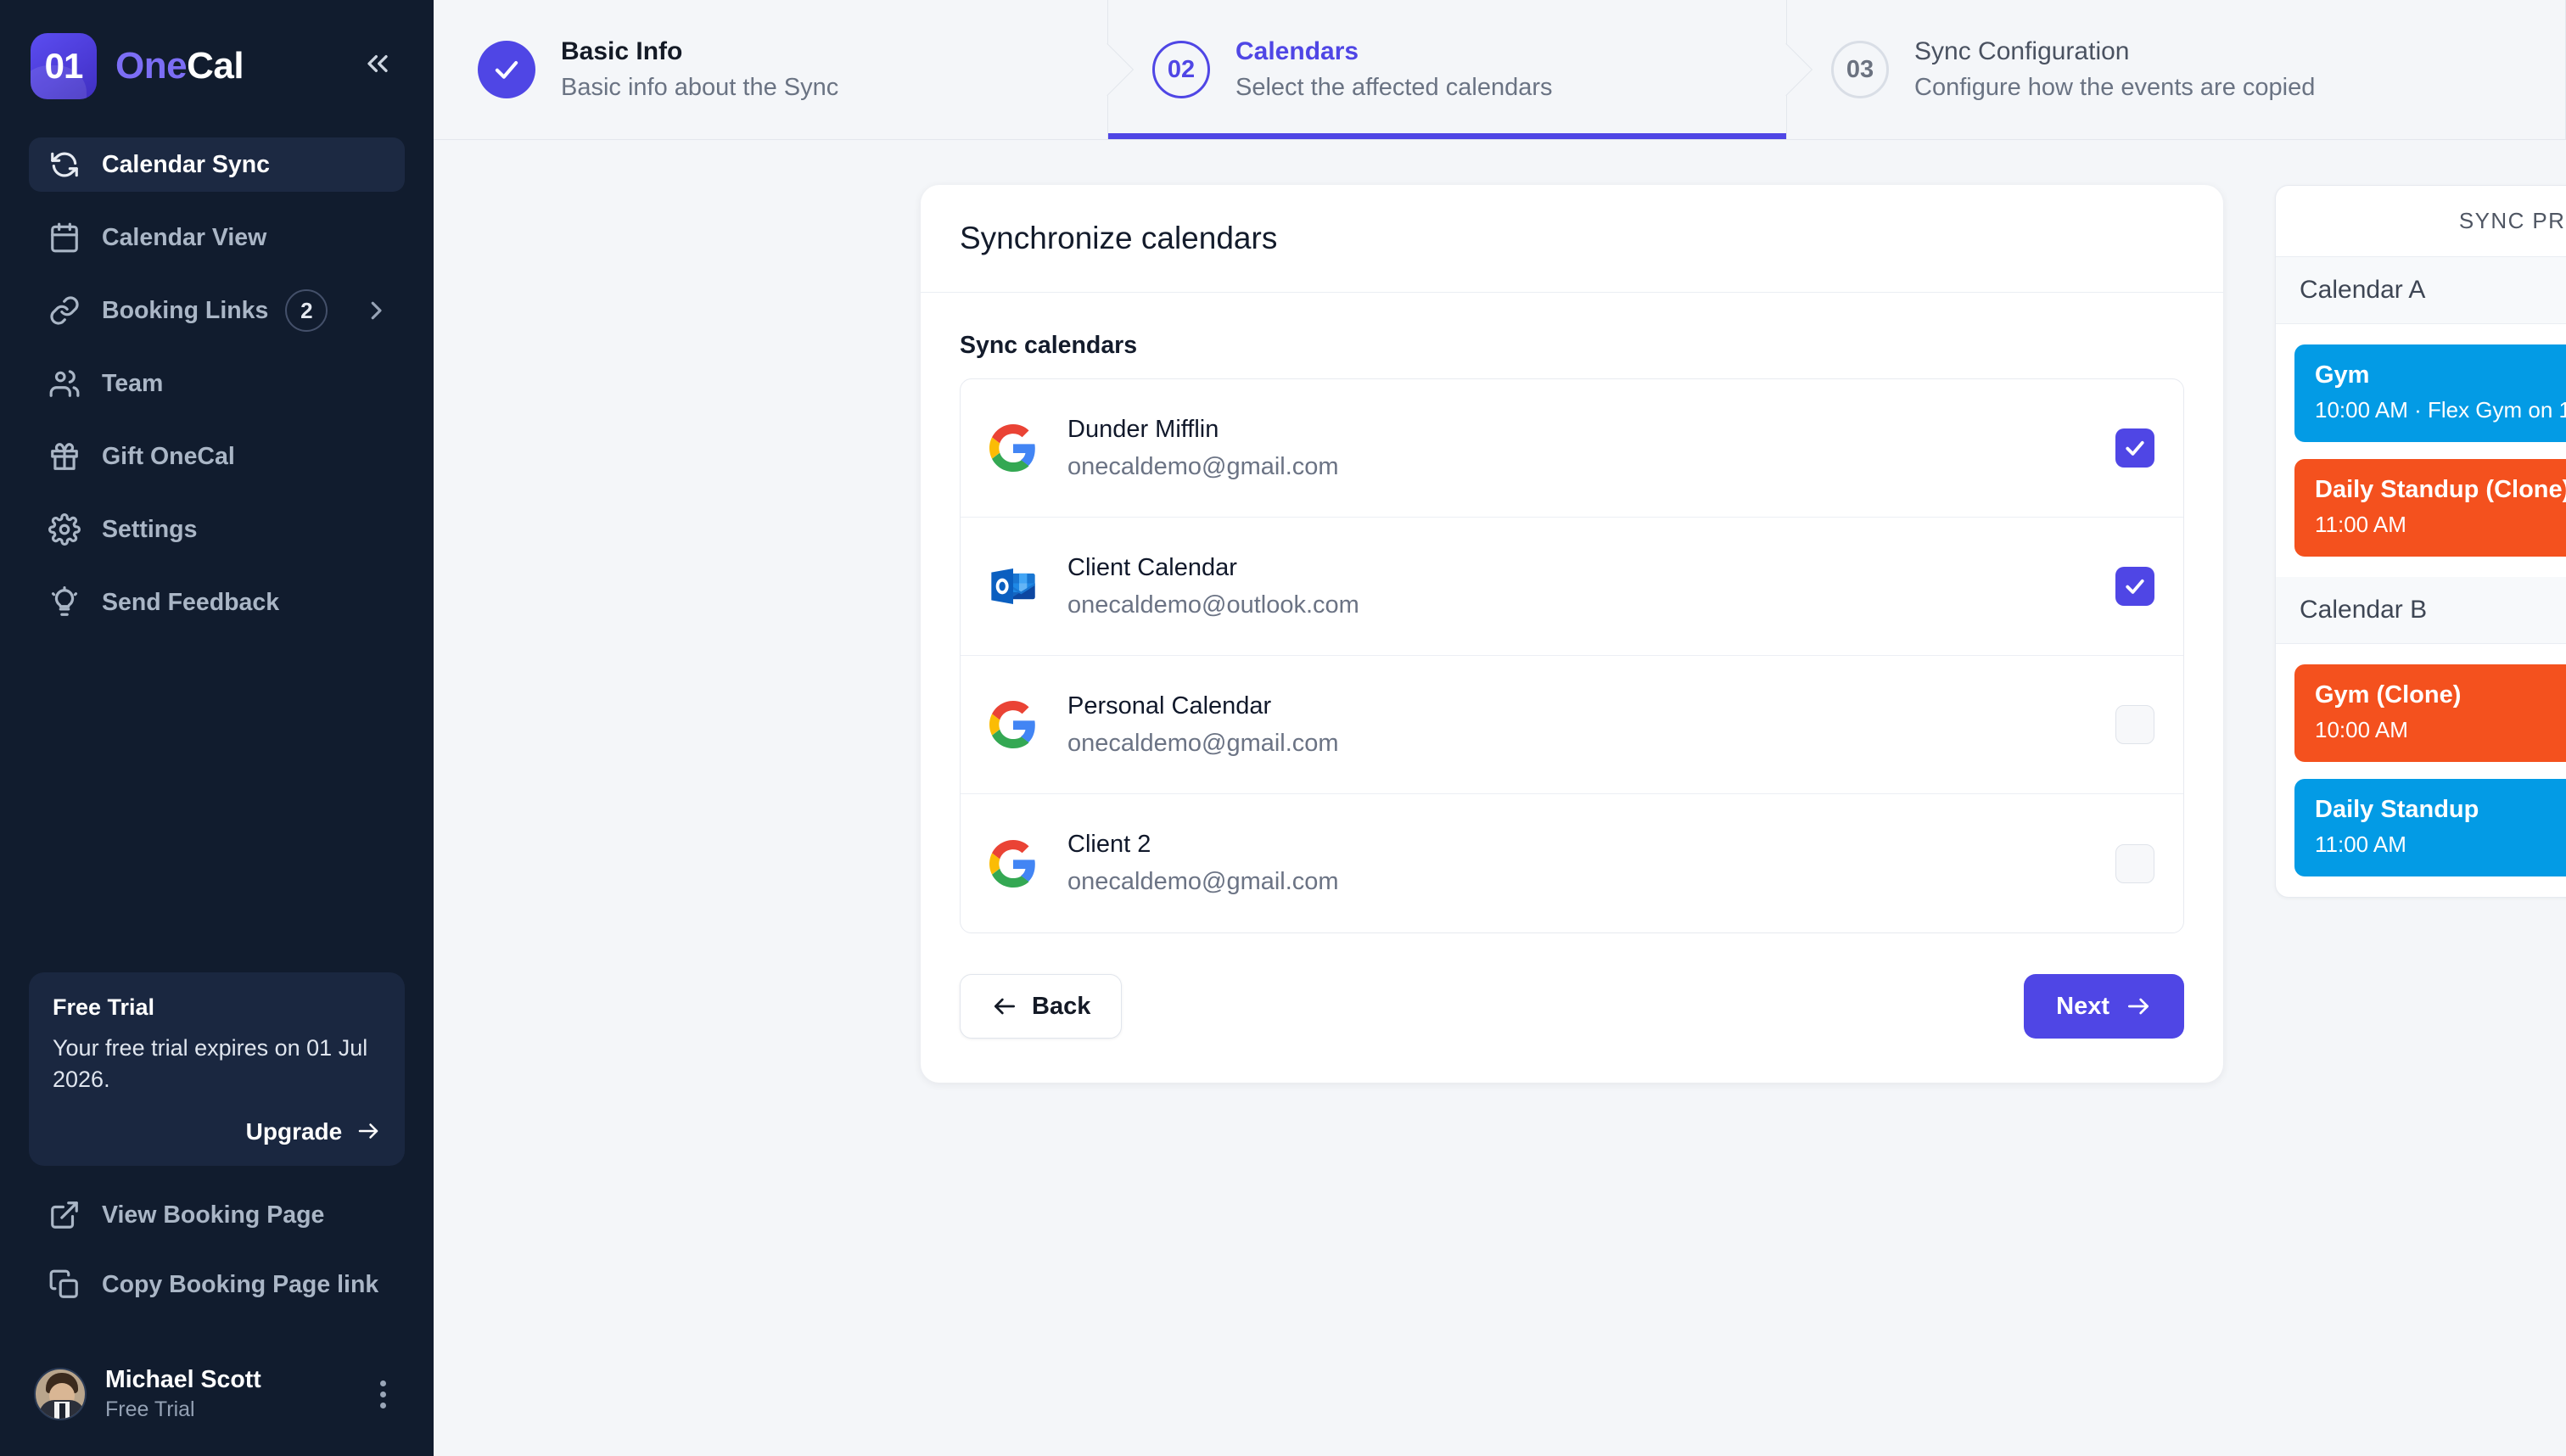 This screenshot has width=2566, height=1456. I want to click on preview-event: Daily Standup (Clone) 11:00 AM, so click(2430, 508).